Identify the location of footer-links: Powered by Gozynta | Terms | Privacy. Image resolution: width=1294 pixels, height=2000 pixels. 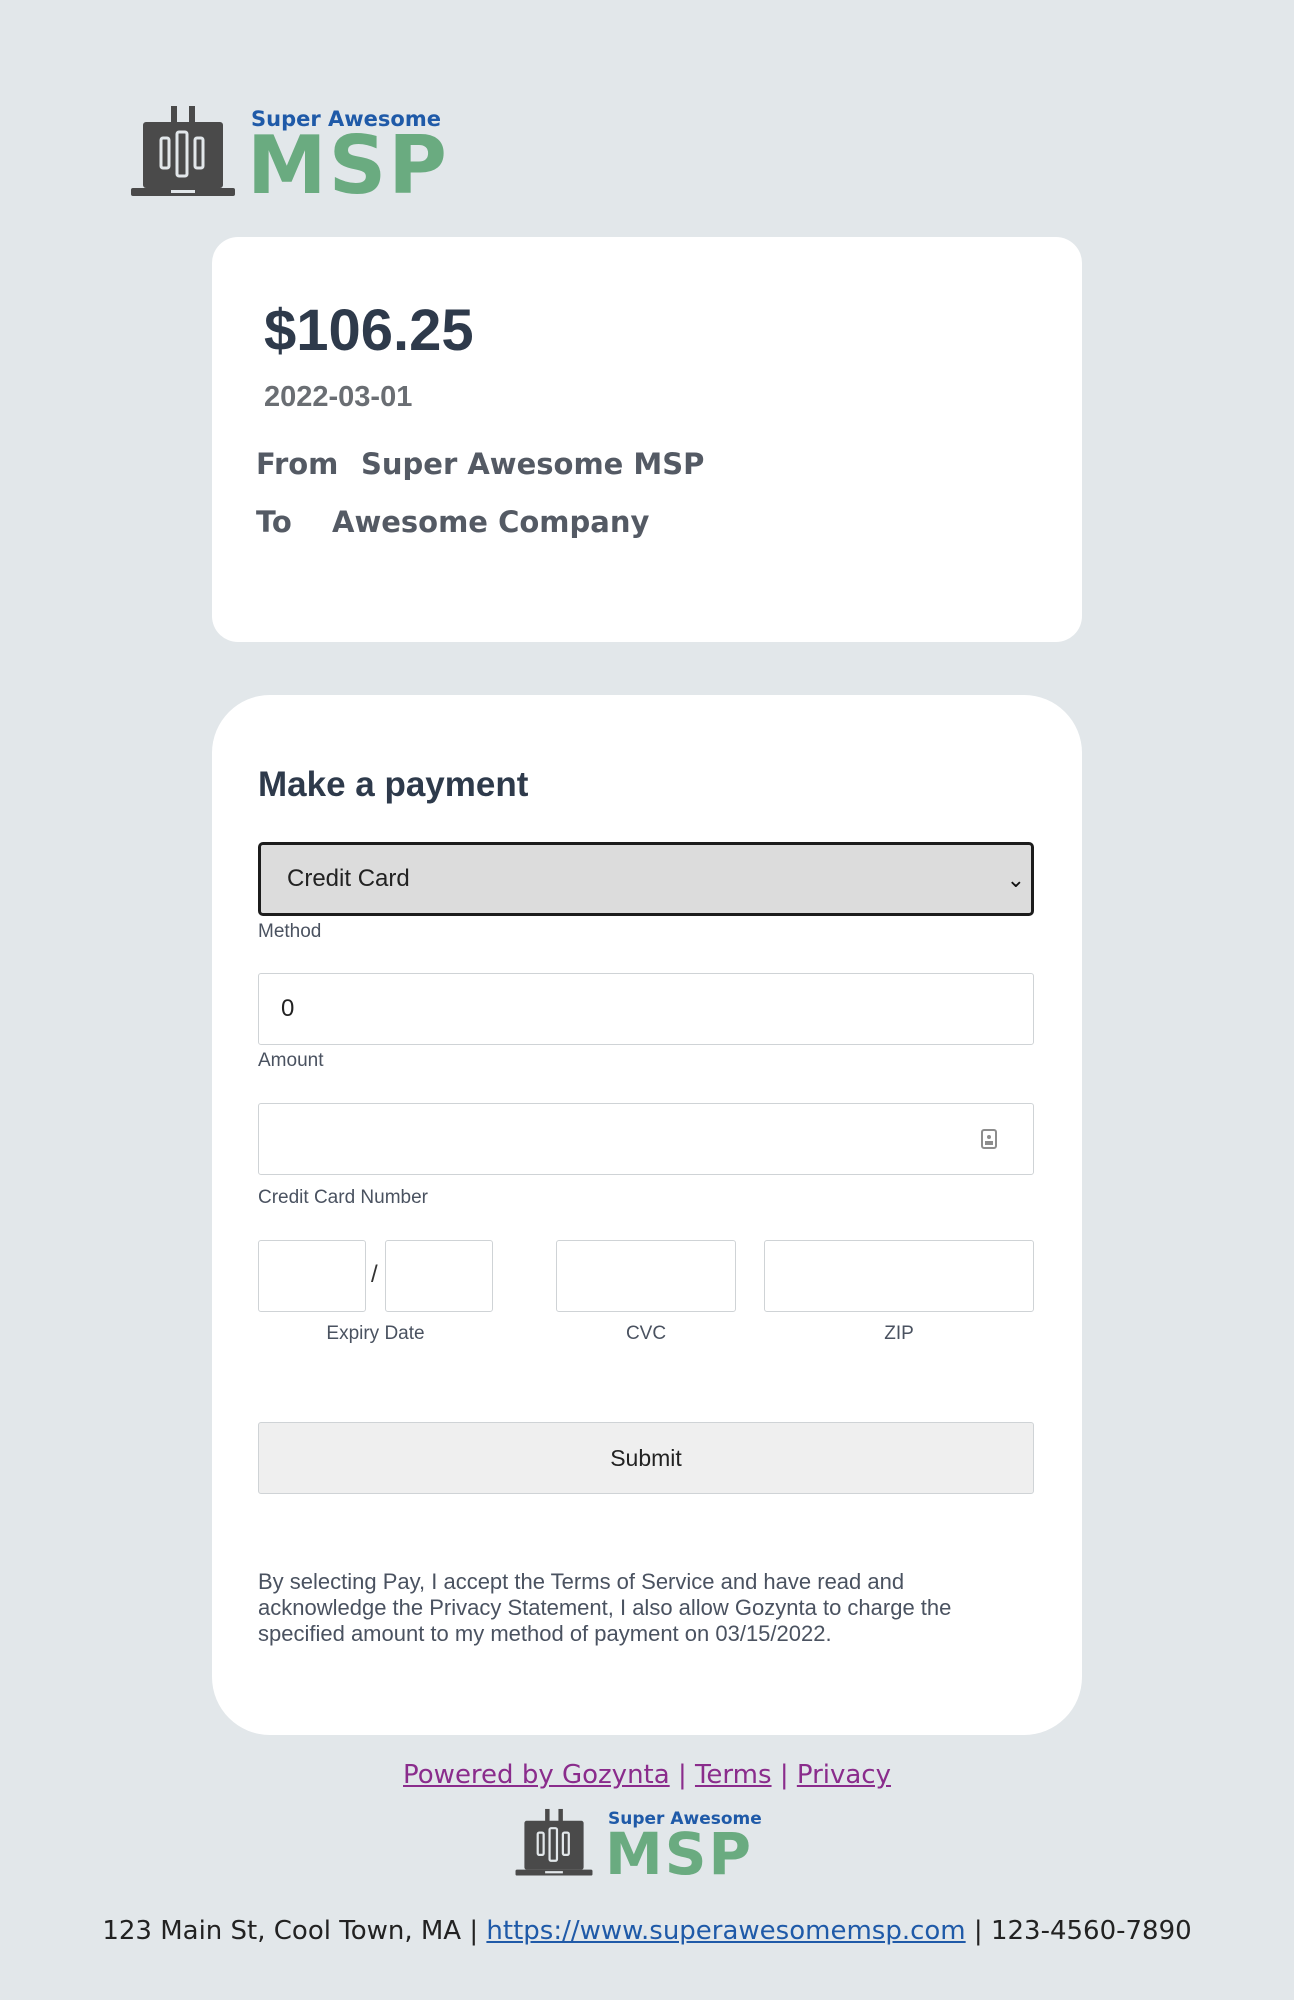
(647, 1775).